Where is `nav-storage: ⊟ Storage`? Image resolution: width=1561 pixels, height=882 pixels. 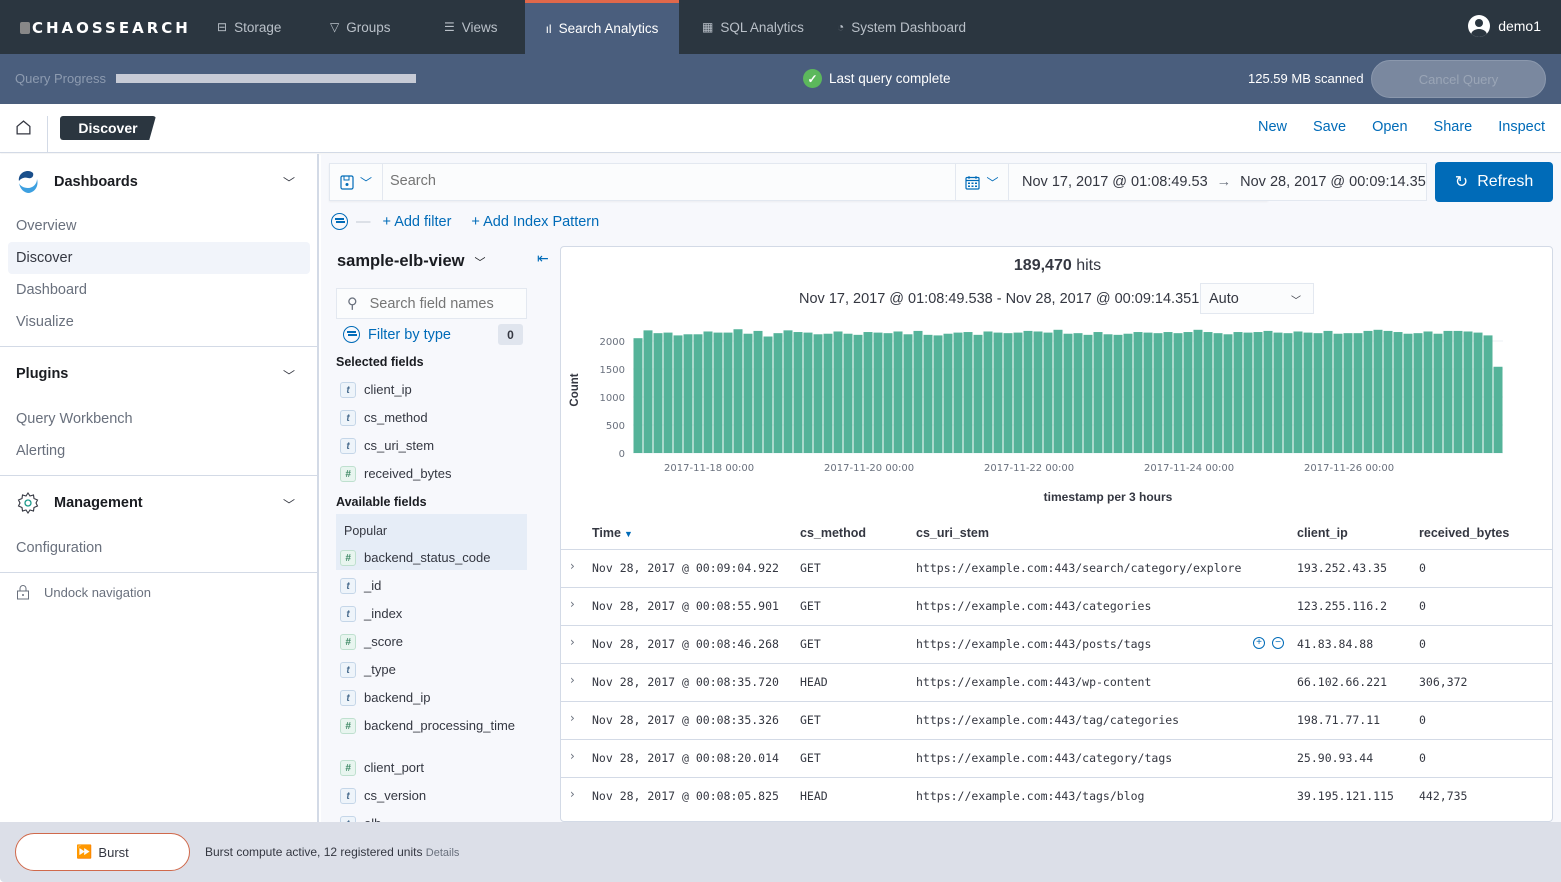 nav-storage: ⊟ Storage is located at coordinates (249, 27).